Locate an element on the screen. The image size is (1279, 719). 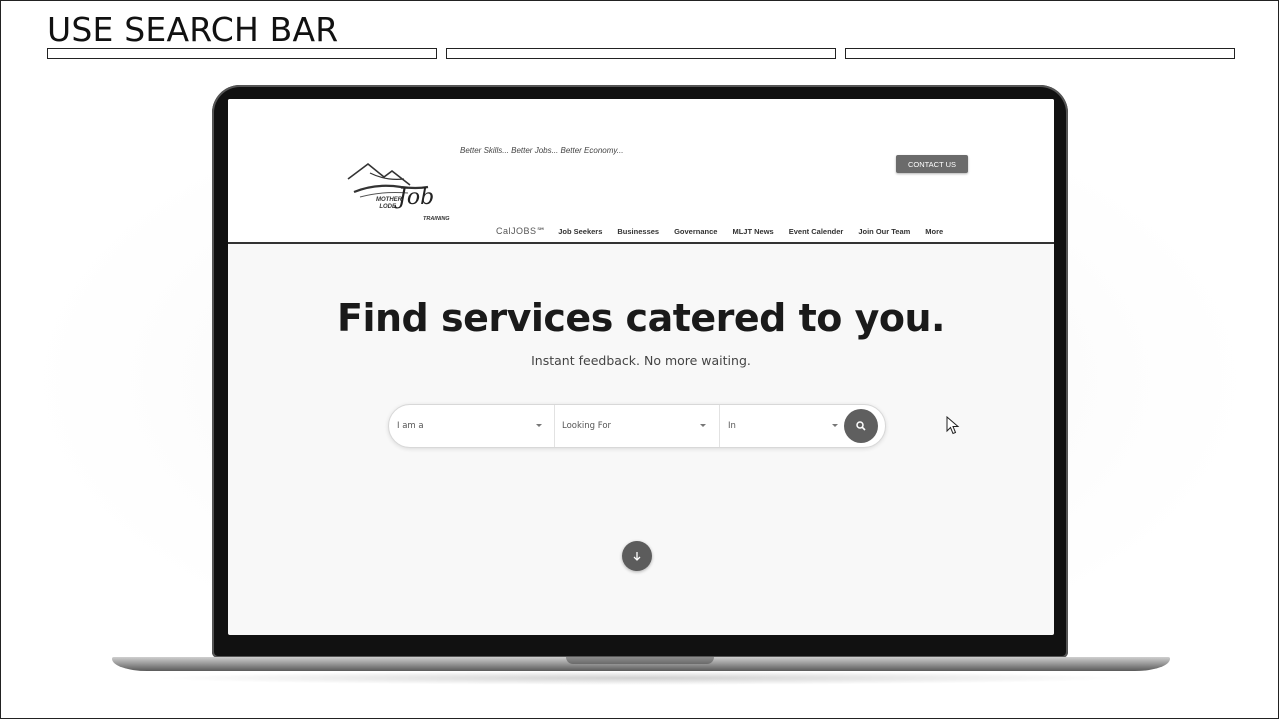
laptop-notch is located at coordinates (640, 660).